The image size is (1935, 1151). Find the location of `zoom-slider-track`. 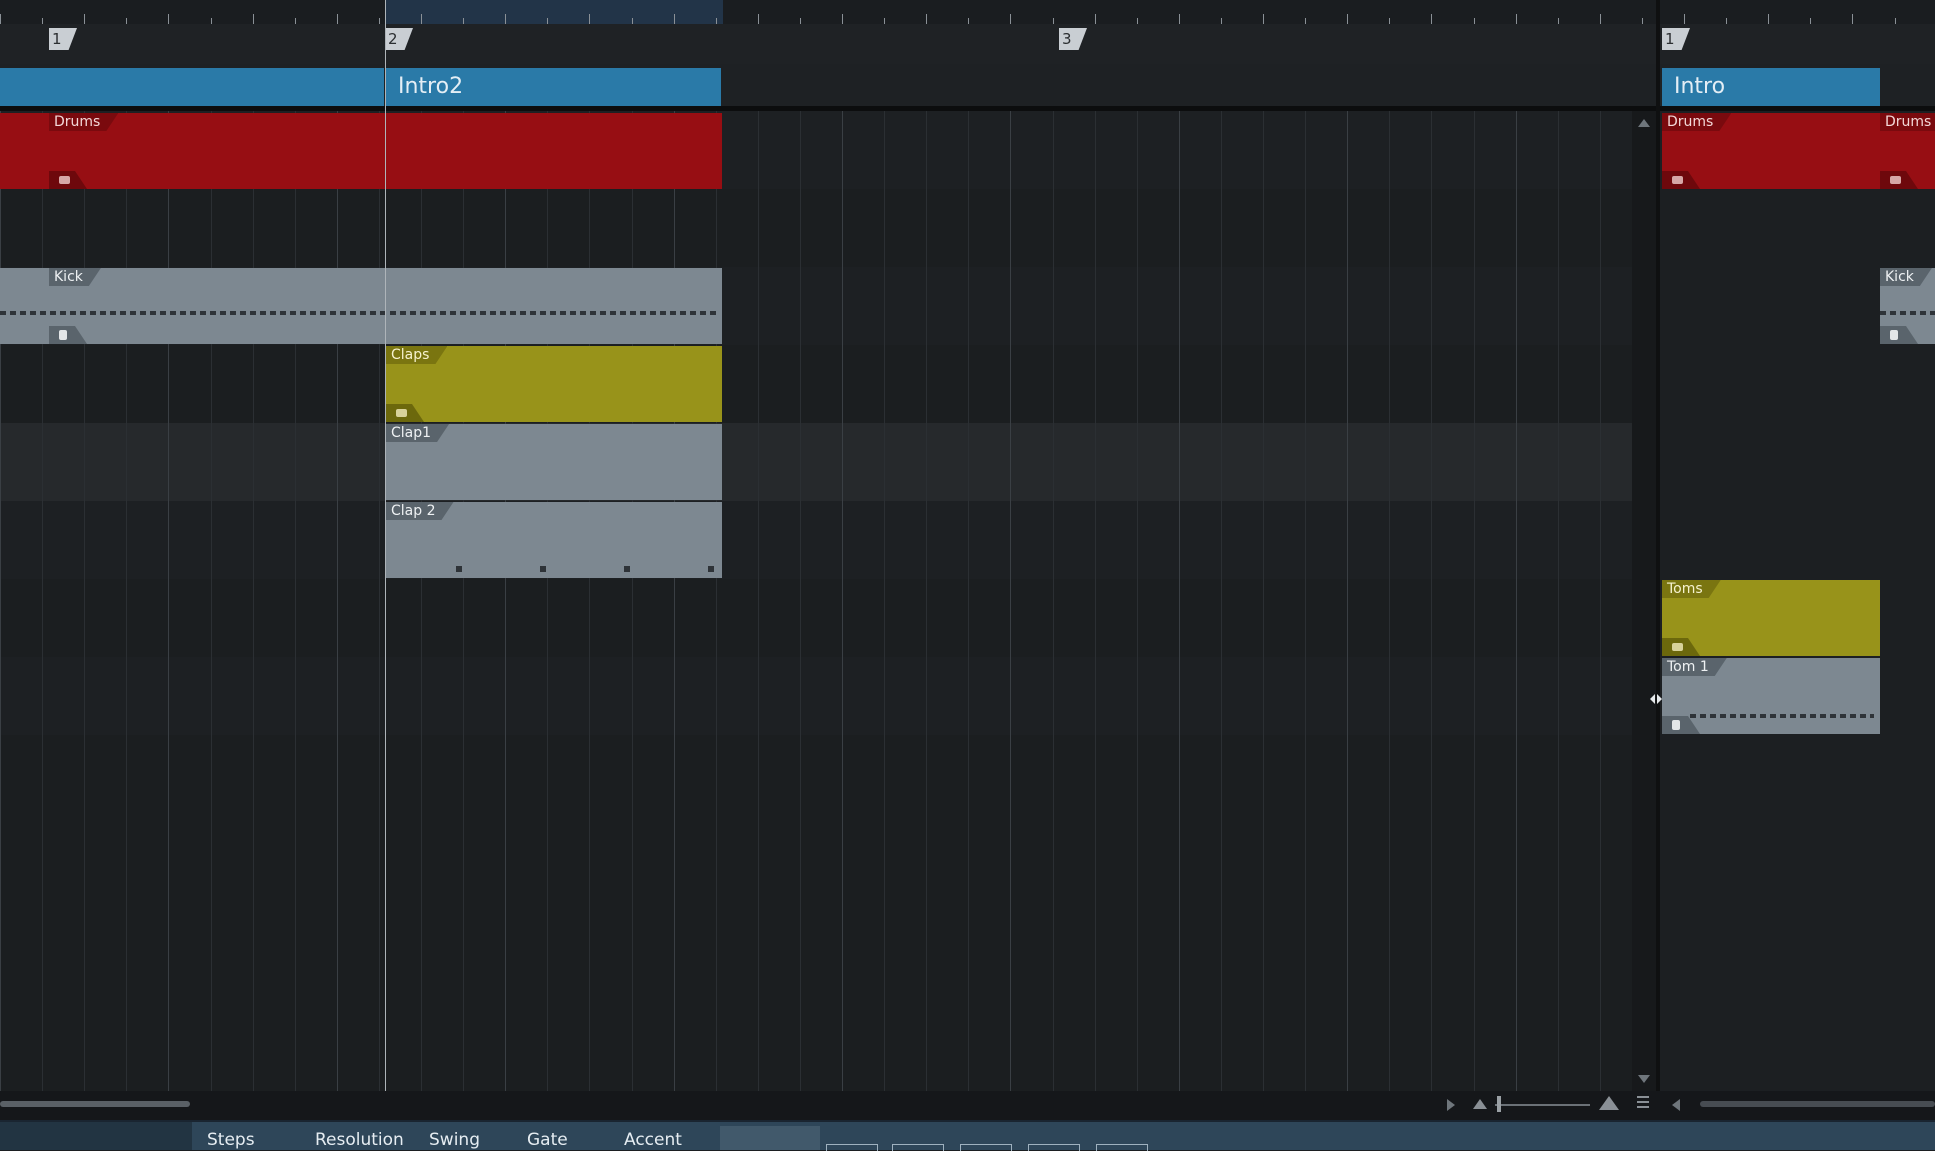

zoom-slider-track is located at coordinates (1542, 1105).